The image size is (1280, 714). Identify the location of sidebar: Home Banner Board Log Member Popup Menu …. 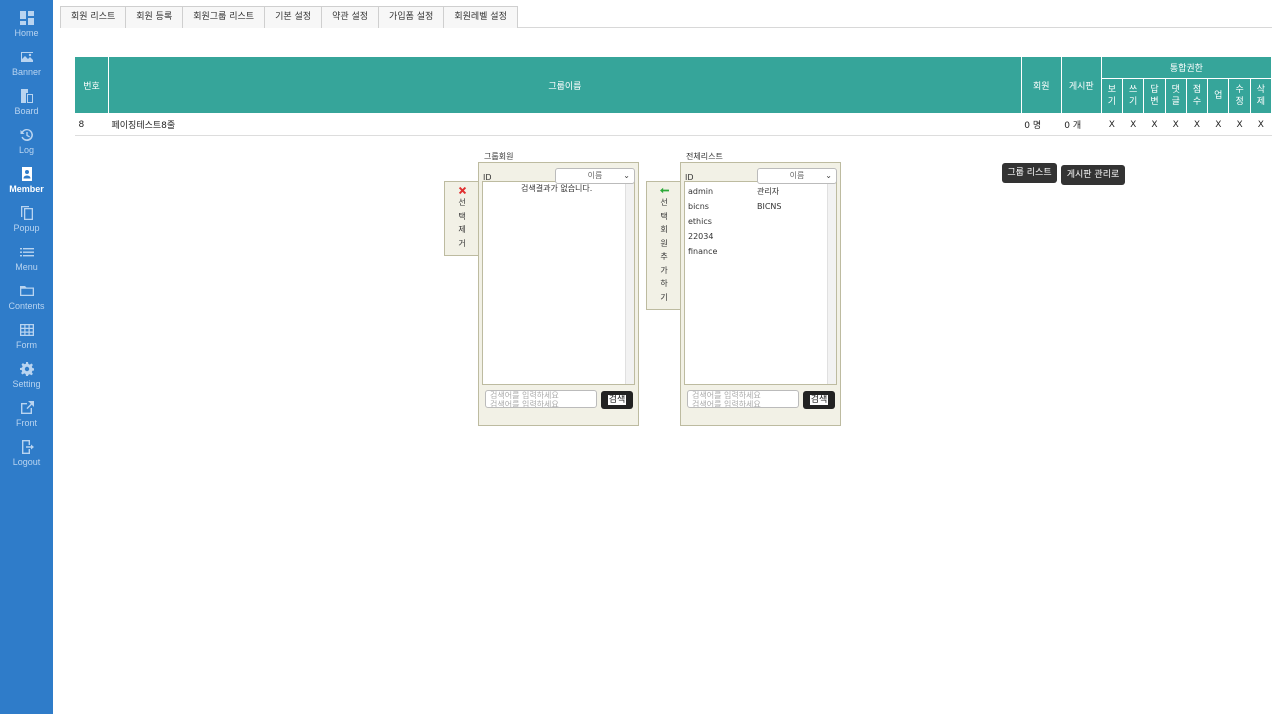
(26, 357).